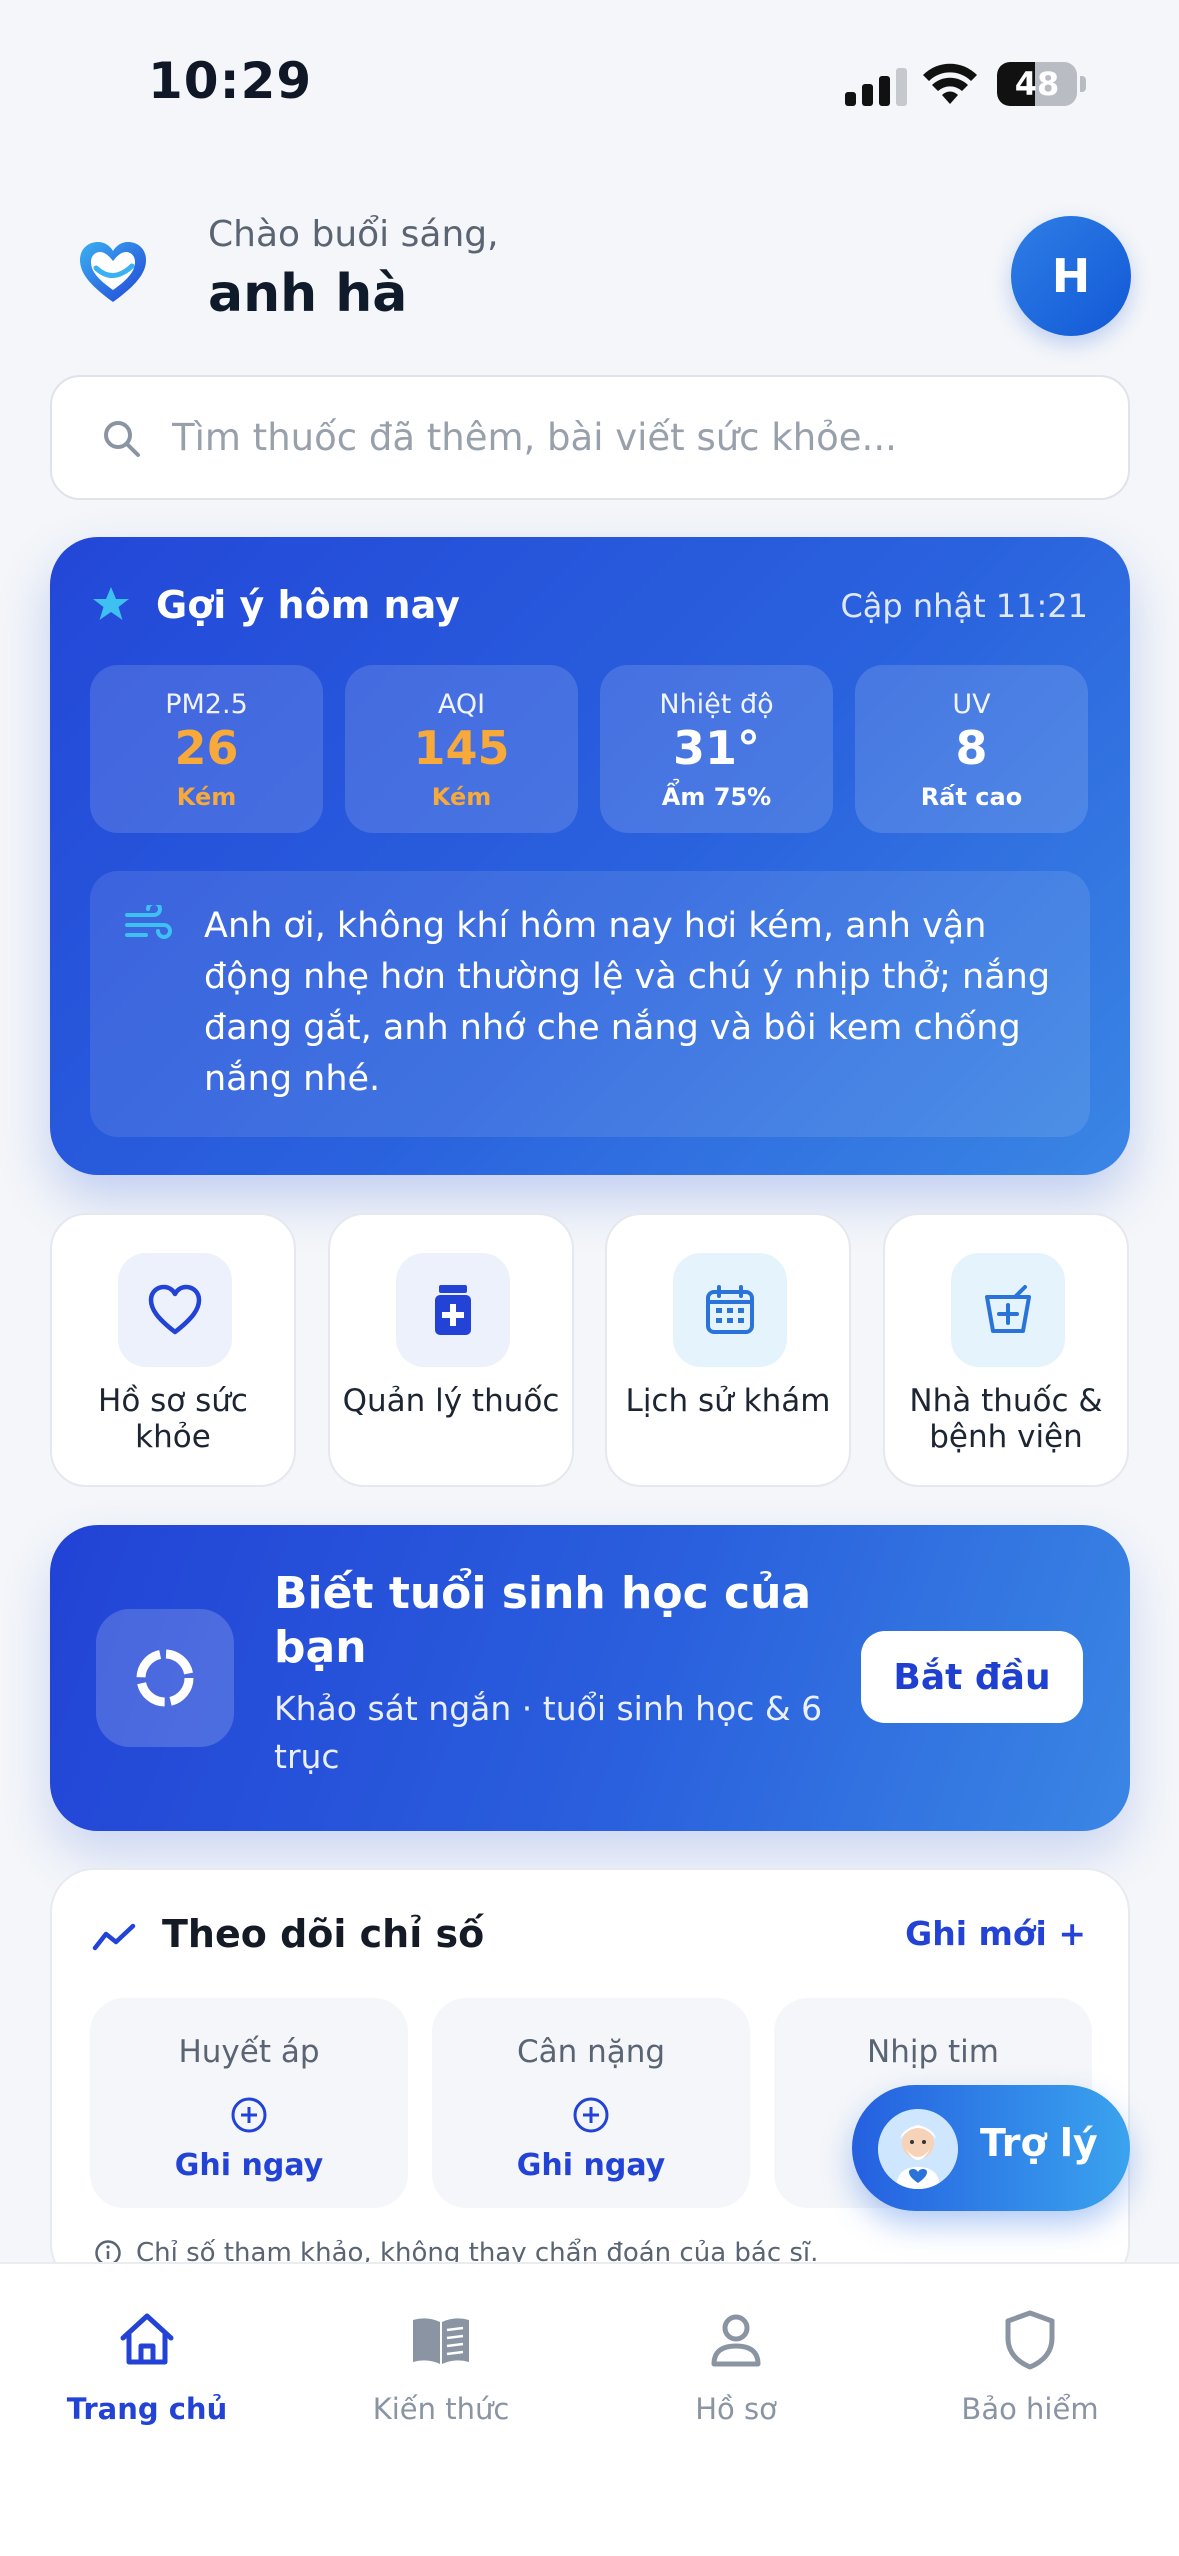  Describe the element at coordinates (111, 603) in the screenshot. I see `star-icon` at that location.